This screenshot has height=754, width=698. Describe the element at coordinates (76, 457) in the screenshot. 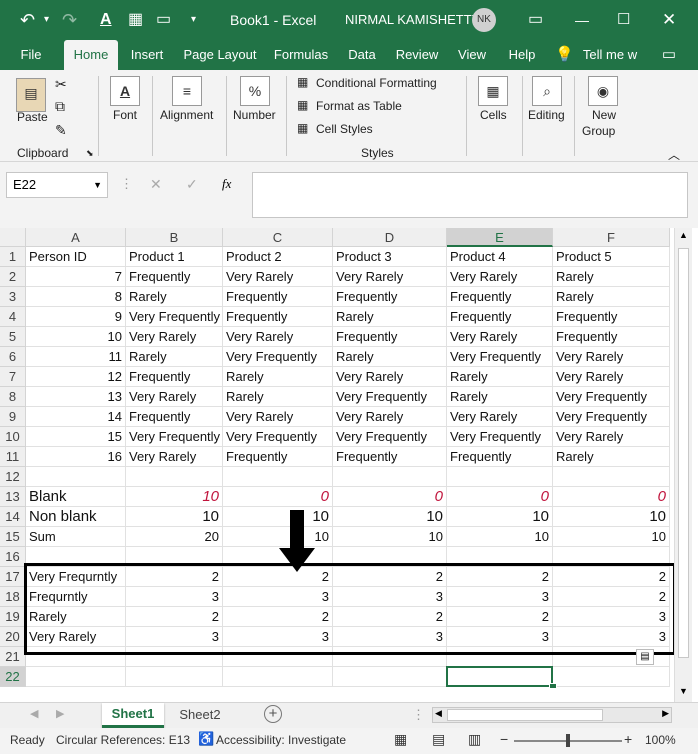

I see `cell-a11: 16` at that location.